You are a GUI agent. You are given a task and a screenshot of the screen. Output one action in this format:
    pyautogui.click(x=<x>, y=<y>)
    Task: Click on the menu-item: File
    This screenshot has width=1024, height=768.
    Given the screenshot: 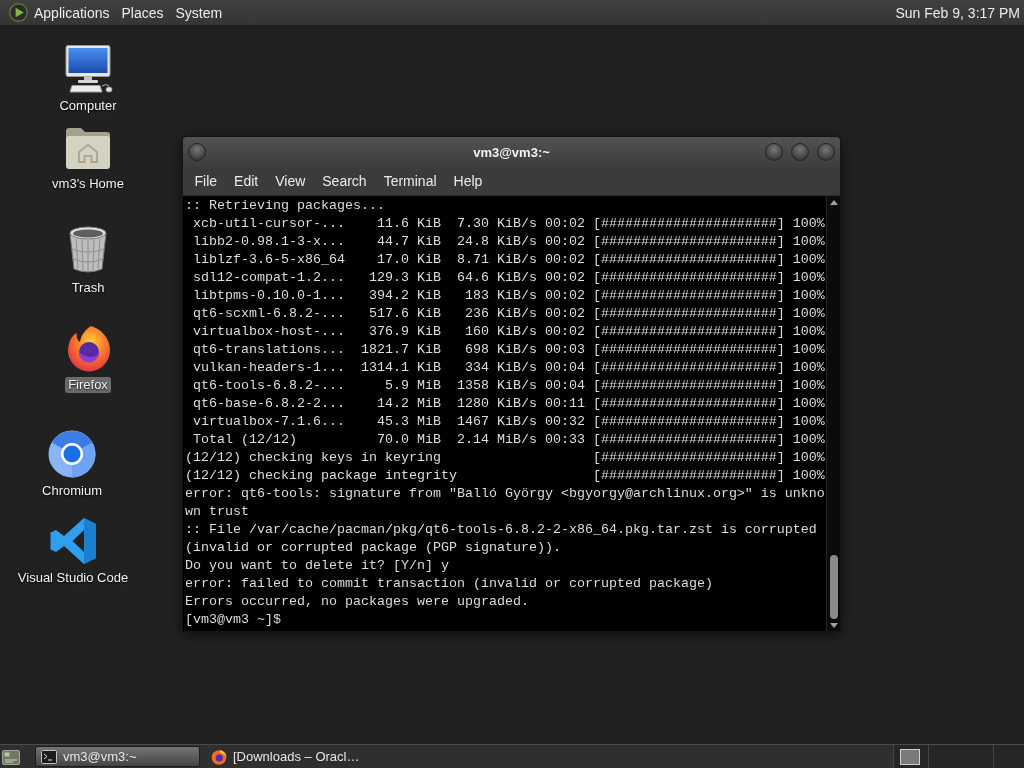 What is the action you would take?
    pyautogui.click(x=206, y=181)
    